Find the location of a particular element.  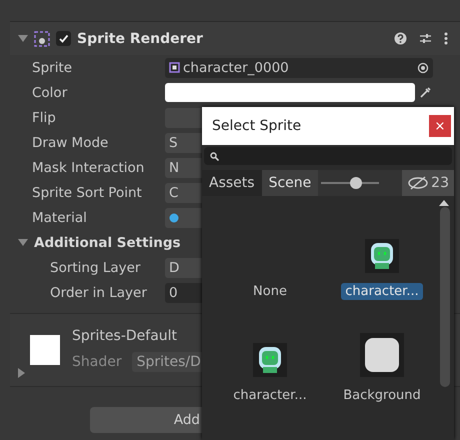

material-preview is located at coordinates (45, 350).